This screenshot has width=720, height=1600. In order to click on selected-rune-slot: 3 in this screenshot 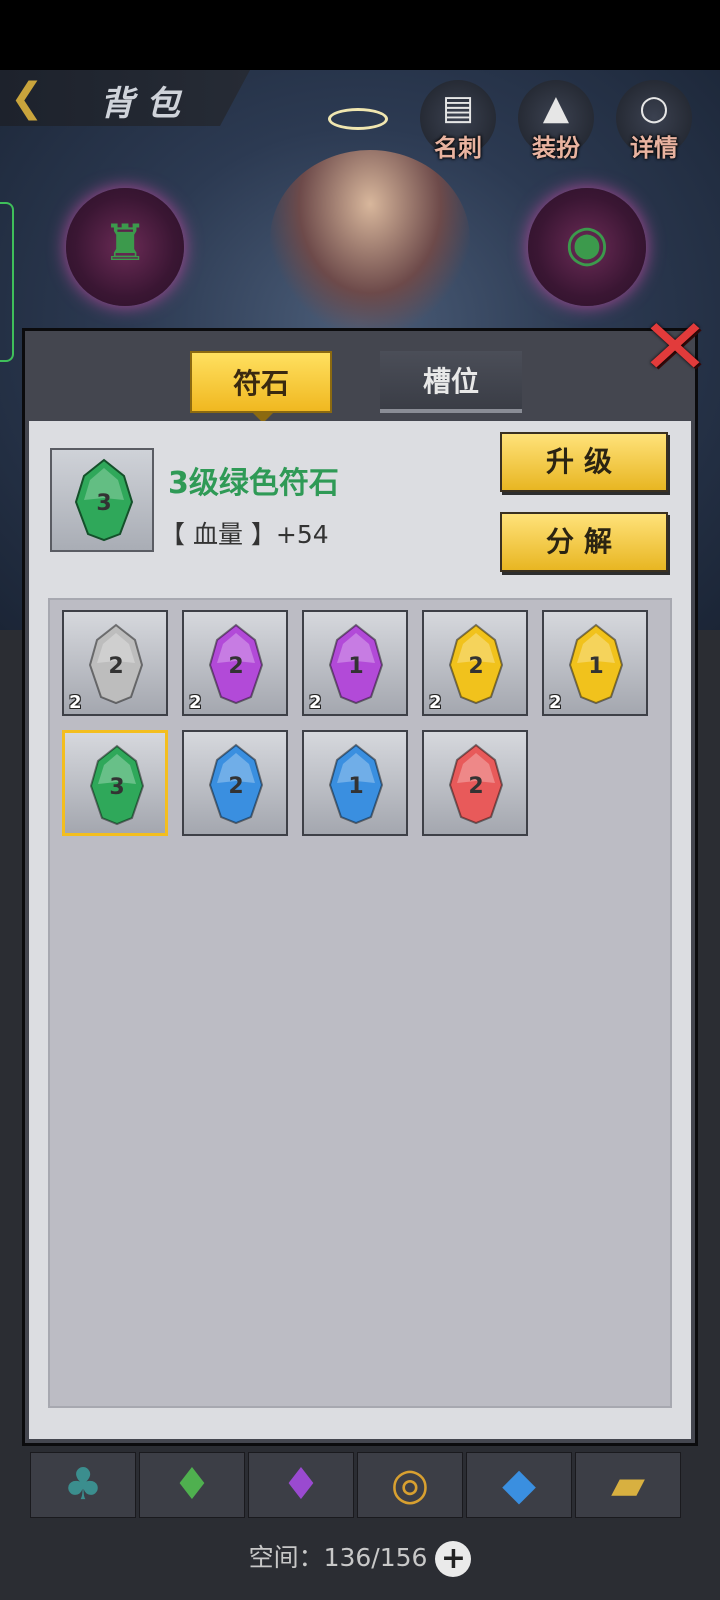, I will do `click(102, 500)`.